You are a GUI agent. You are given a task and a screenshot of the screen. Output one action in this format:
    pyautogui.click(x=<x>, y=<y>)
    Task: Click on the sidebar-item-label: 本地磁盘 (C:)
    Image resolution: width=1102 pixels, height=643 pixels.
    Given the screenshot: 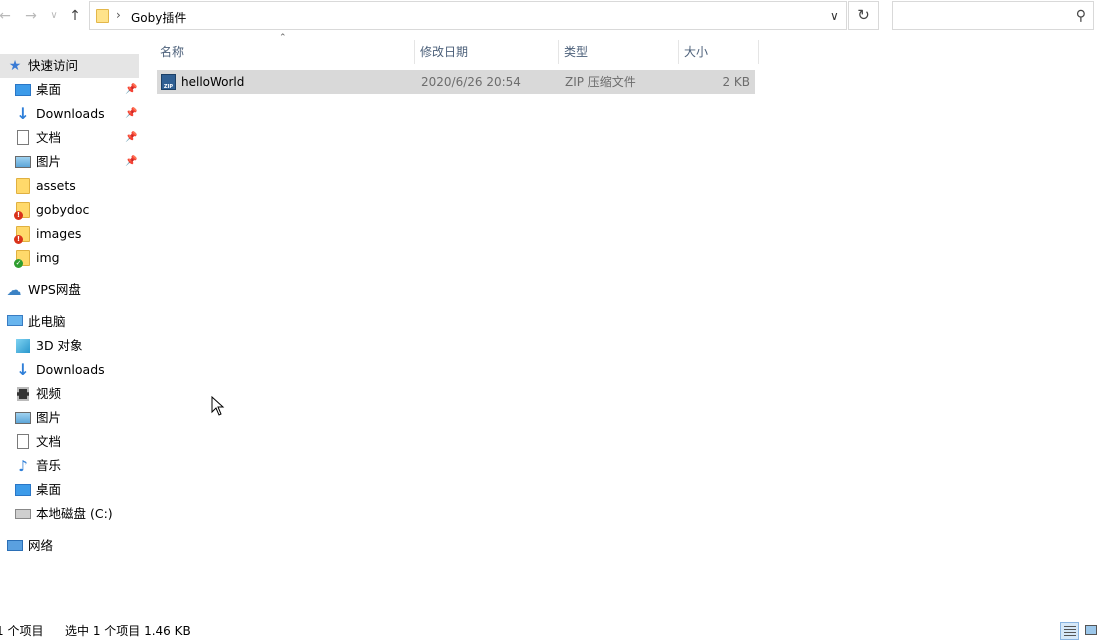 What is the action you would take?
    pyautogui.click(x=74, y=513)
    